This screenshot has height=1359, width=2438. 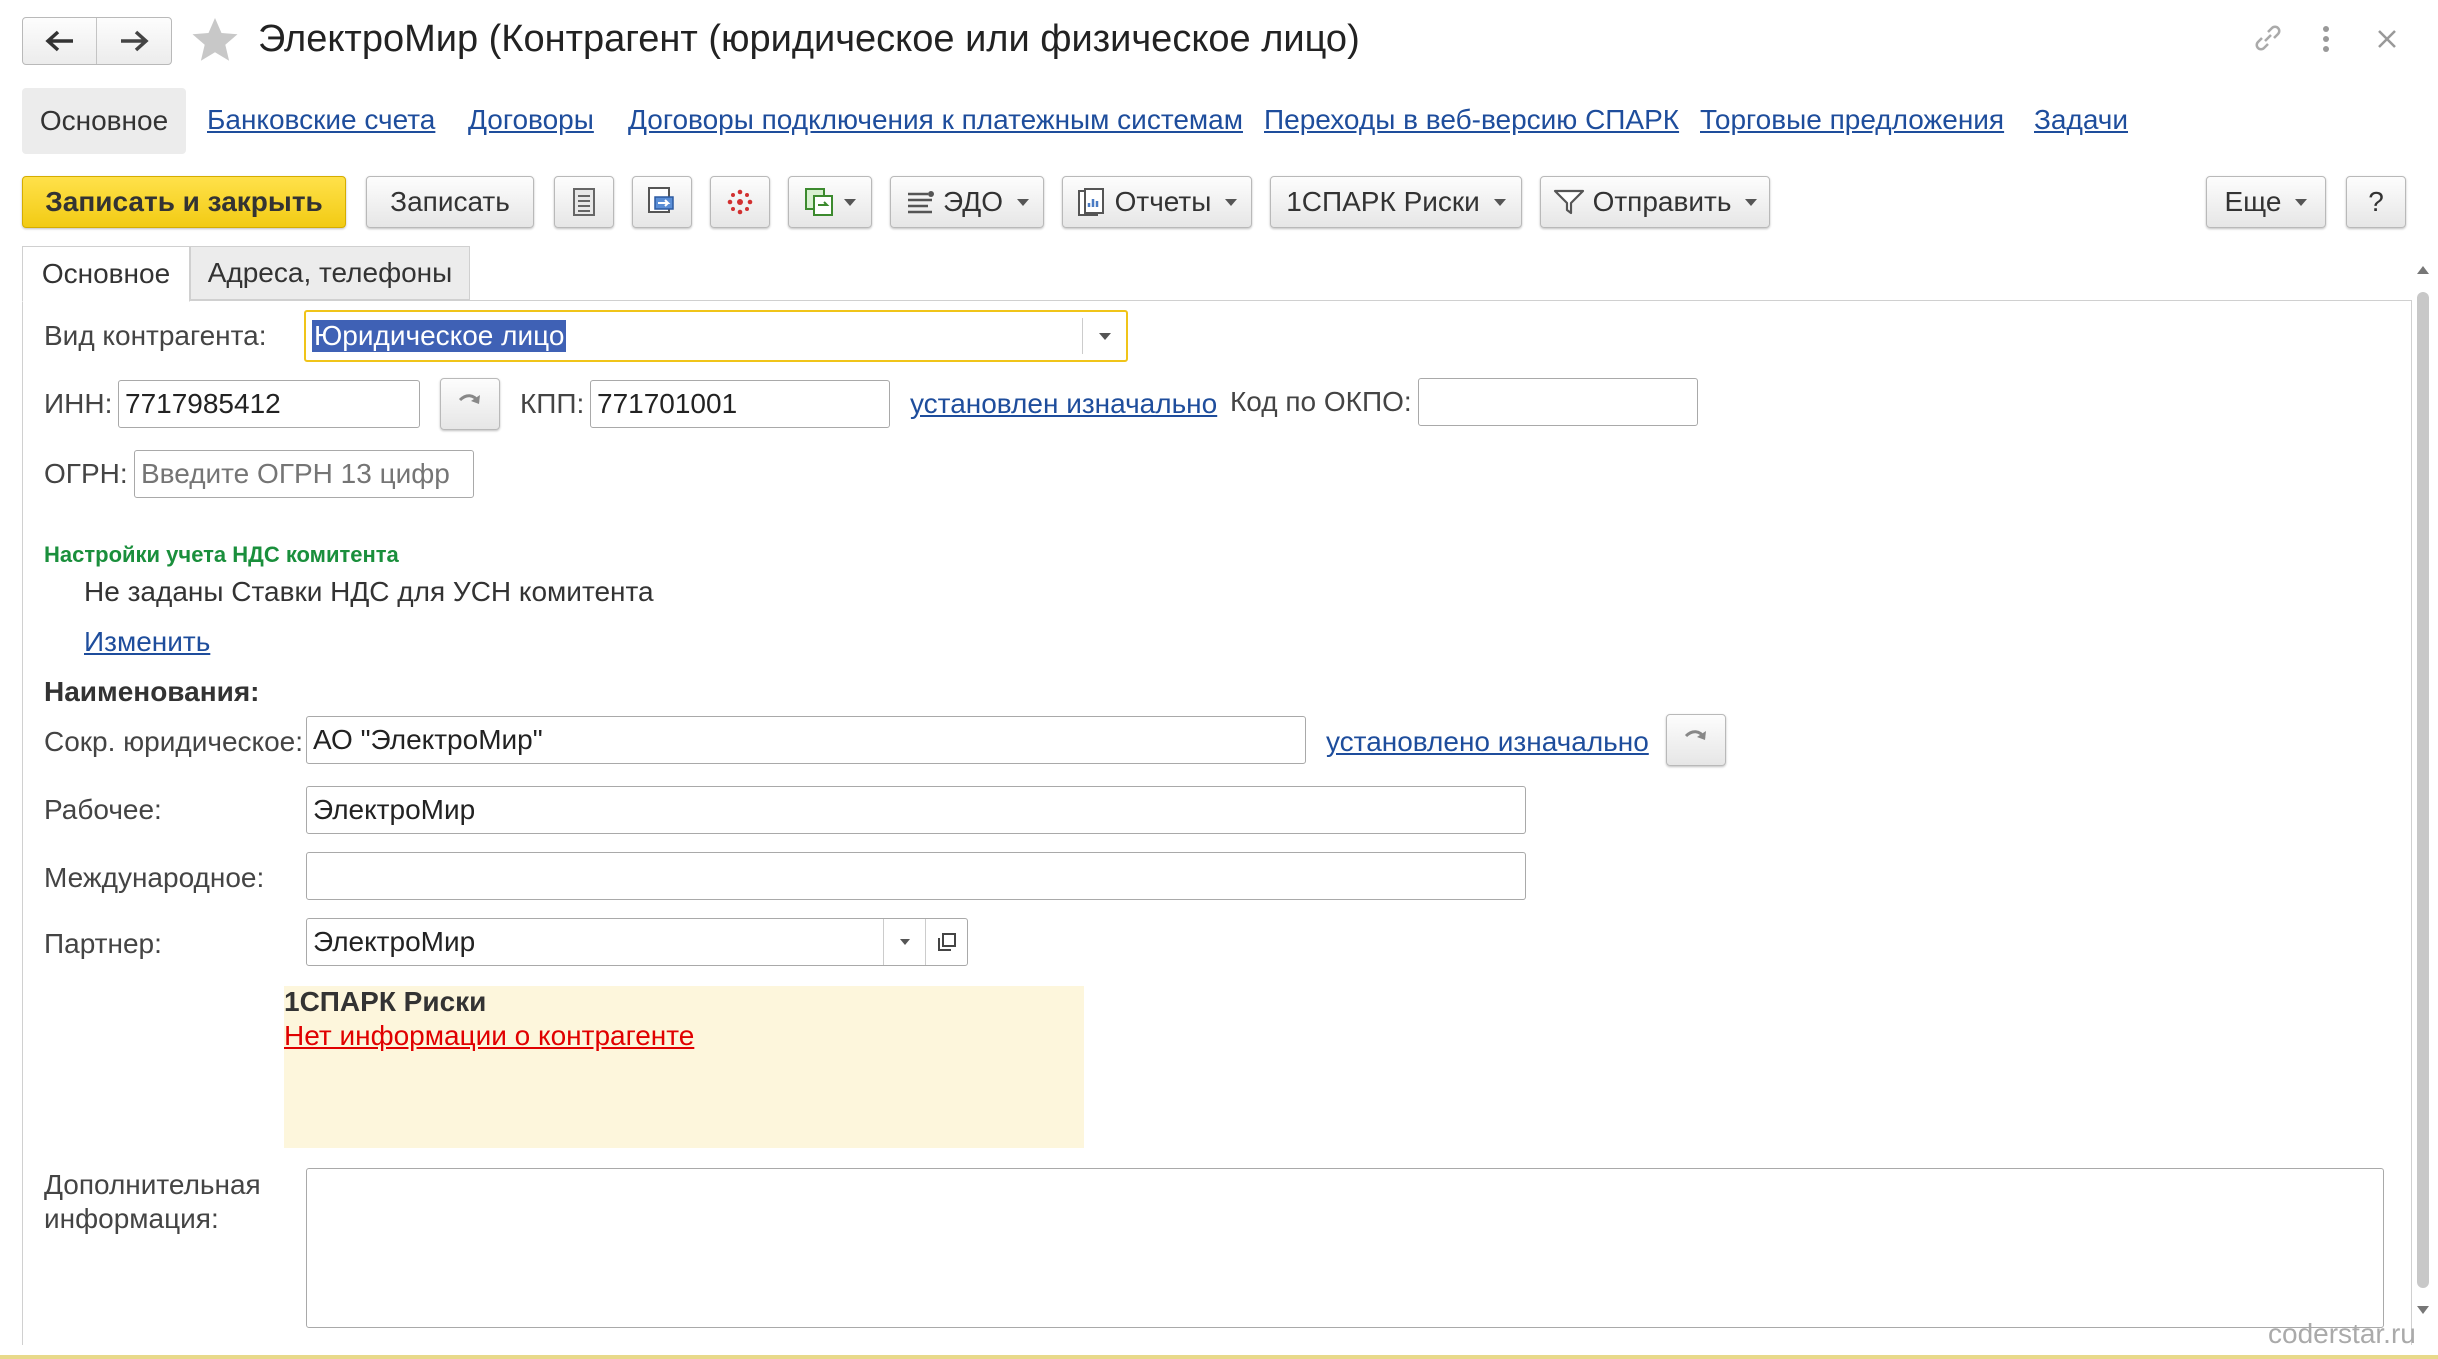 What do you see at coordinates (152, 1201) in the screenshot?
I see `extra-info-label: Дополнительная информация:` at bounding box center [152, 1201].